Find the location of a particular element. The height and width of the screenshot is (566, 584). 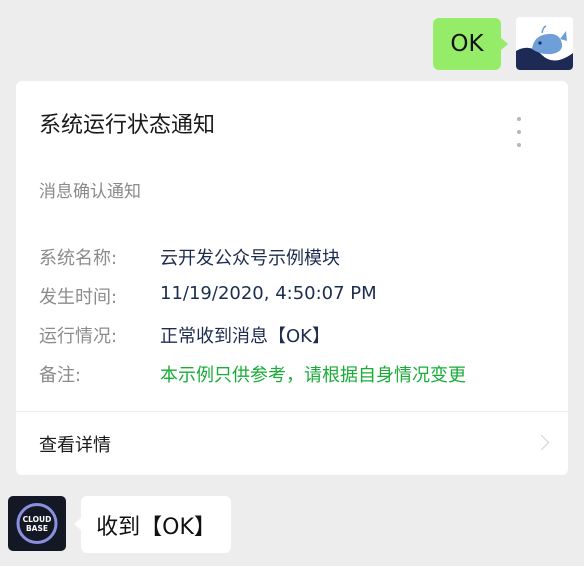

field-value-remark: 本示例只供参考，请根据自身情况变更 is located at coordinates (313, 375).